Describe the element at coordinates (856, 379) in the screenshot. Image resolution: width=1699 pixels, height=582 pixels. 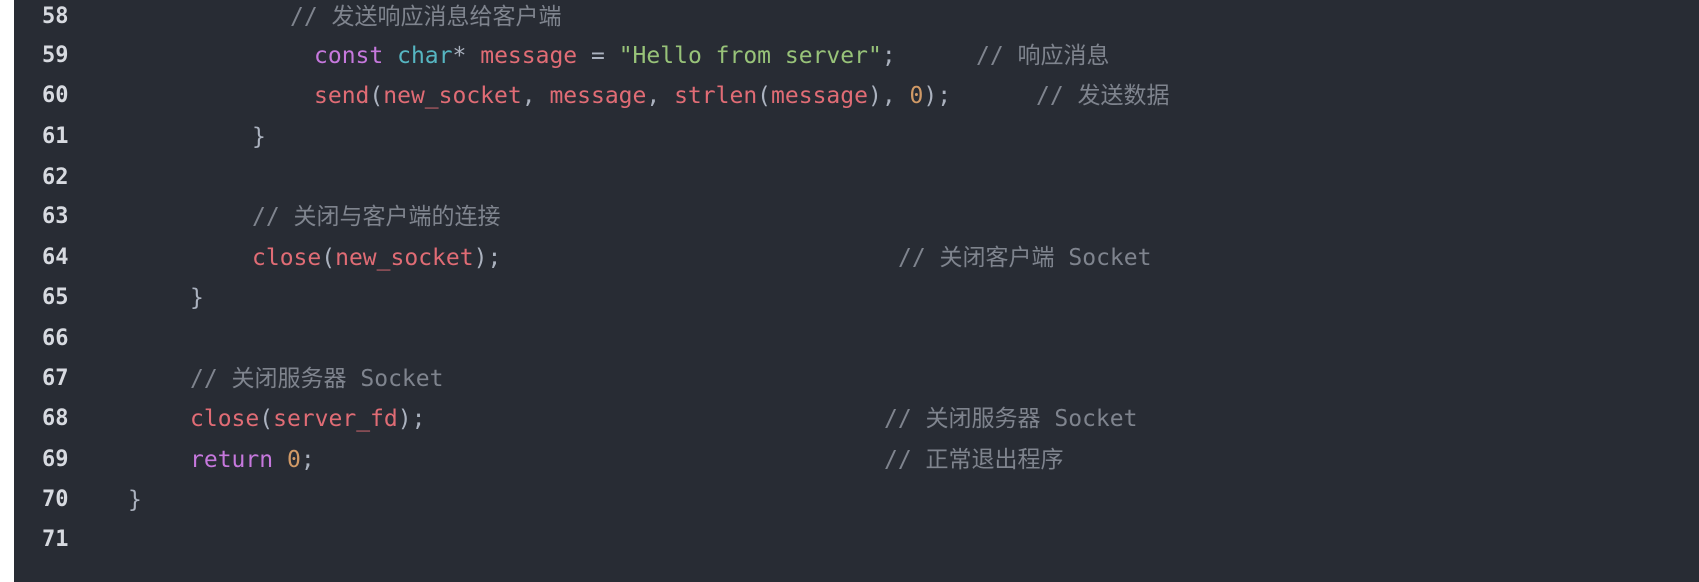
I see `code-line: 67 // 关闭服务器 Socket` at that location.